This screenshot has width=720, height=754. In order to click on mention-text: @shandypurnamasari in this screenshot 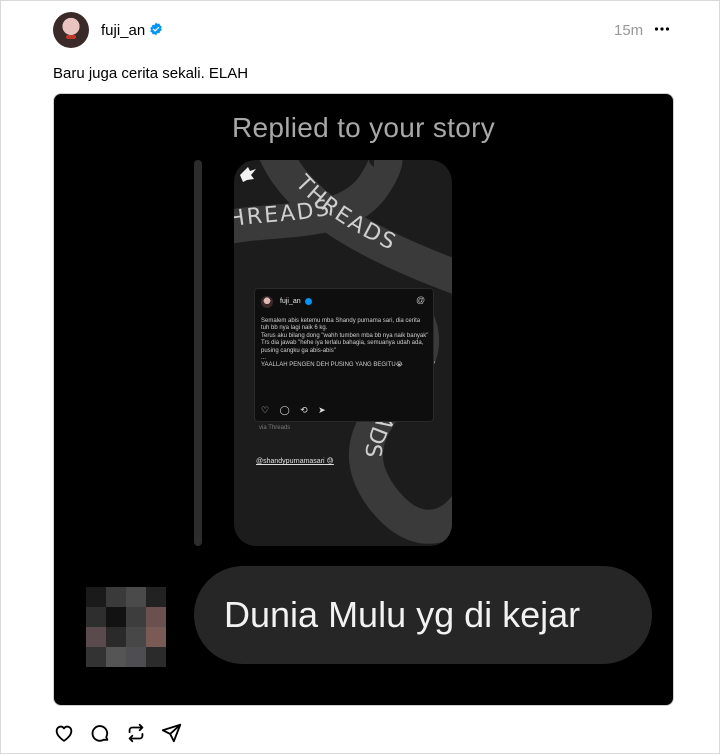, I will do `click(290, 461)`.